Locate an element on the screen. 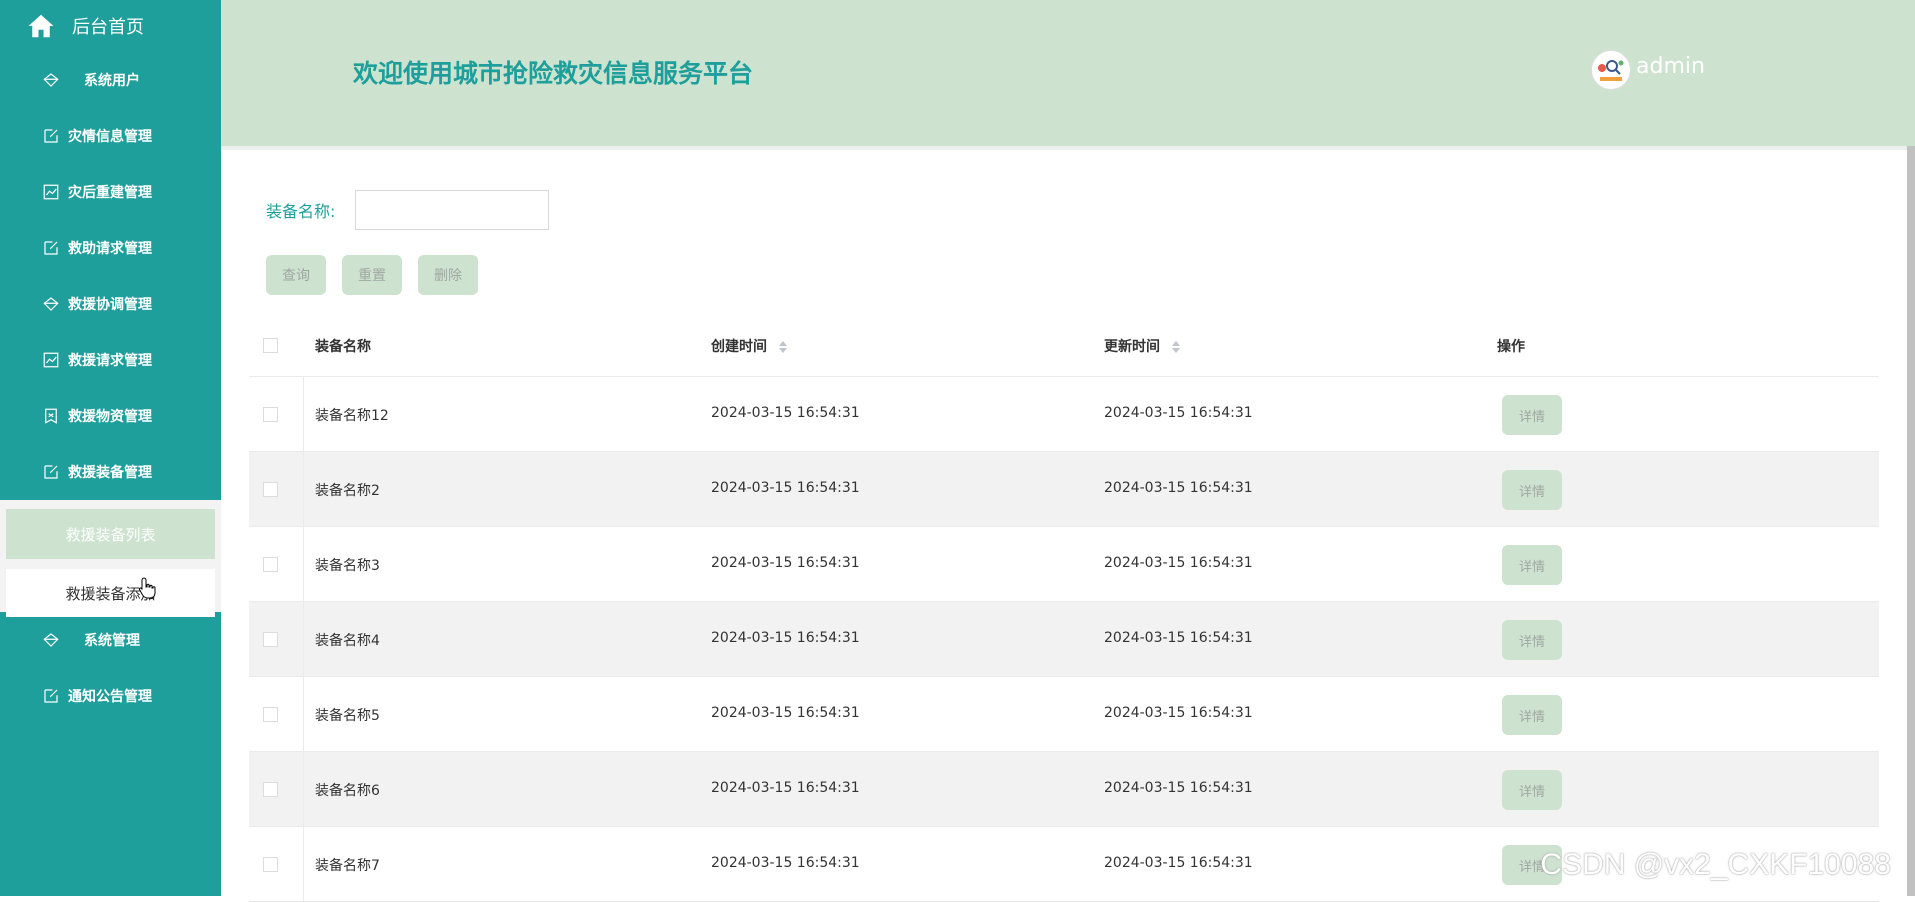  avatar-image-icon is located at coordinates (1611, 70).